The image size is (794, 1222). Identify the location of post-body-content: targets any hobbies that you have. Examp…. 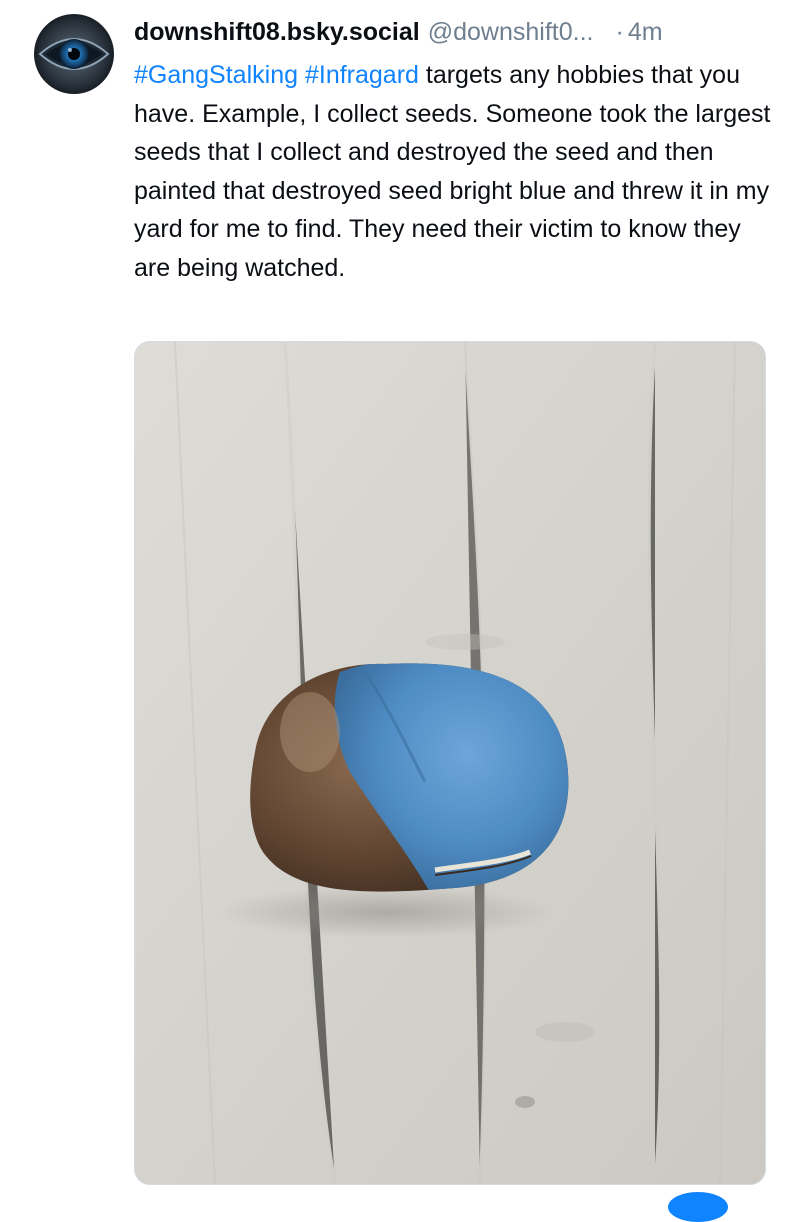
(452, 171).